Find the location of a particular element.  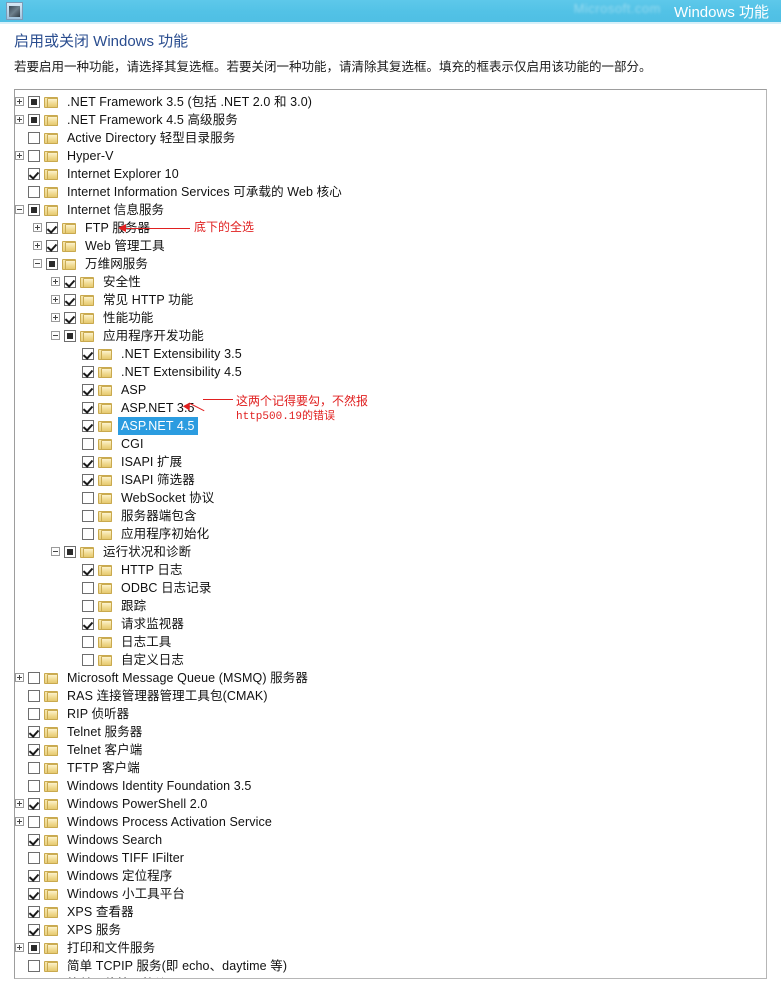

tree-row: Windows Search is located at coordinates (390, 840).